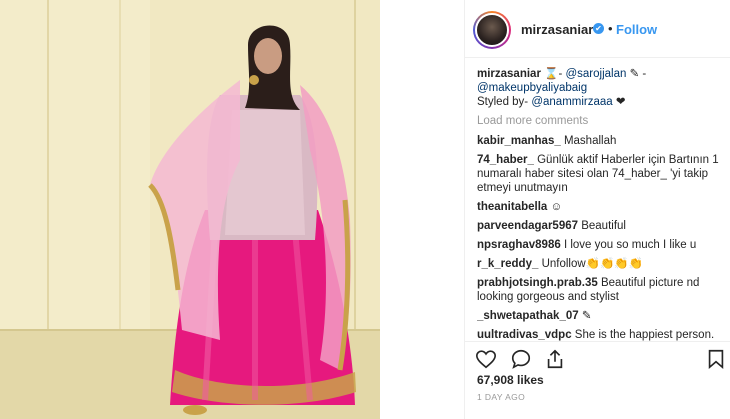 The width and height of the screenshot is (730, 419). What do you see at coordinates (602, 207) in the screenshot?
I see `comment-item: theanitabella ☺` at bounding box center [602, 207].